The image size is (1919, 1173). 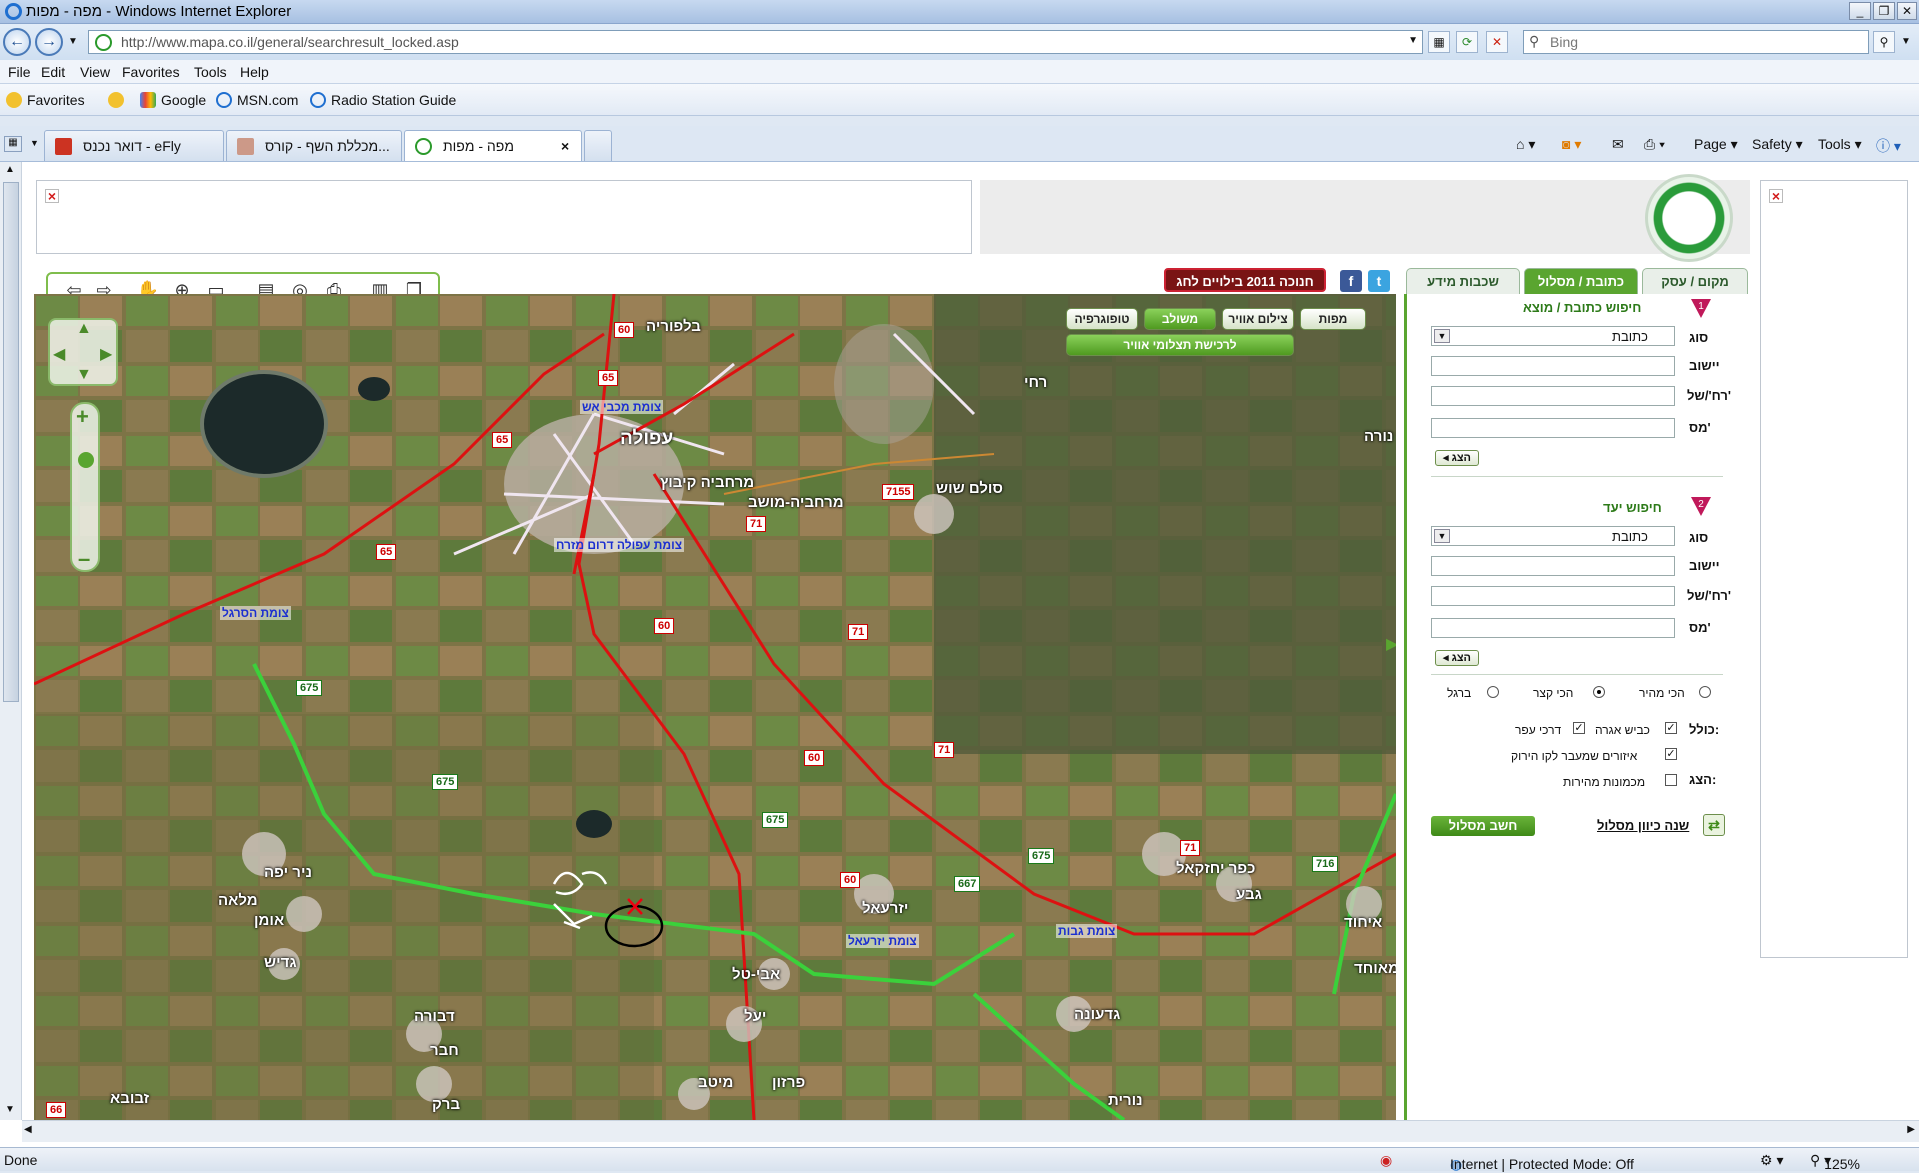 What do you see at coordinates (254, 72) in the screenshot?
I see `menu-help: Help` at bounding box center [254, 72].